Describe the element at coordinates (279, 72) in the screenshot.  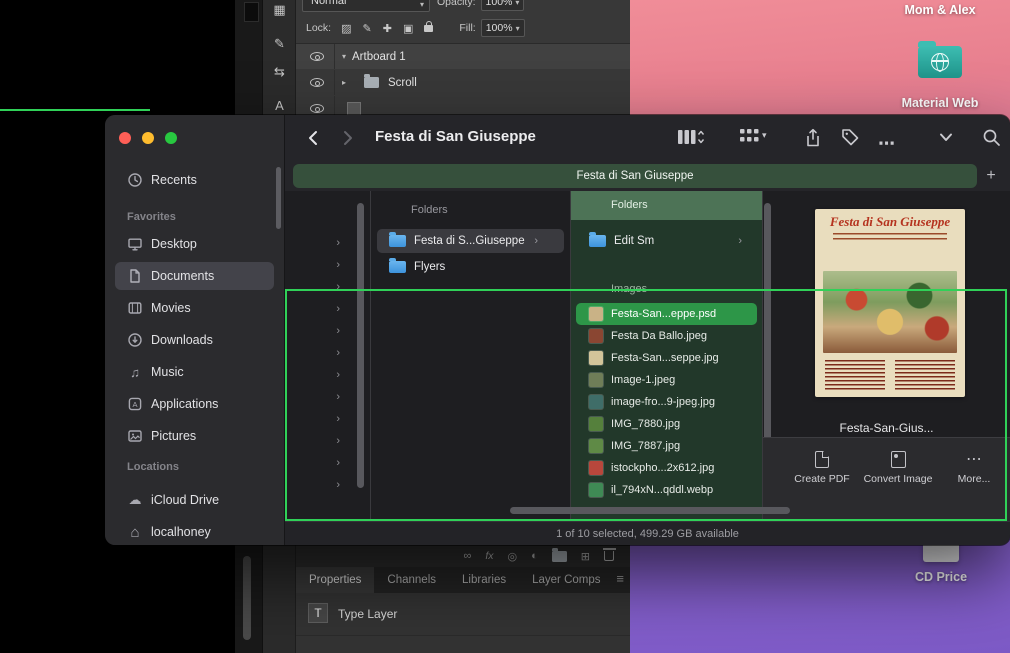
I see `adjust-panel-icon: ⇆` at that location.